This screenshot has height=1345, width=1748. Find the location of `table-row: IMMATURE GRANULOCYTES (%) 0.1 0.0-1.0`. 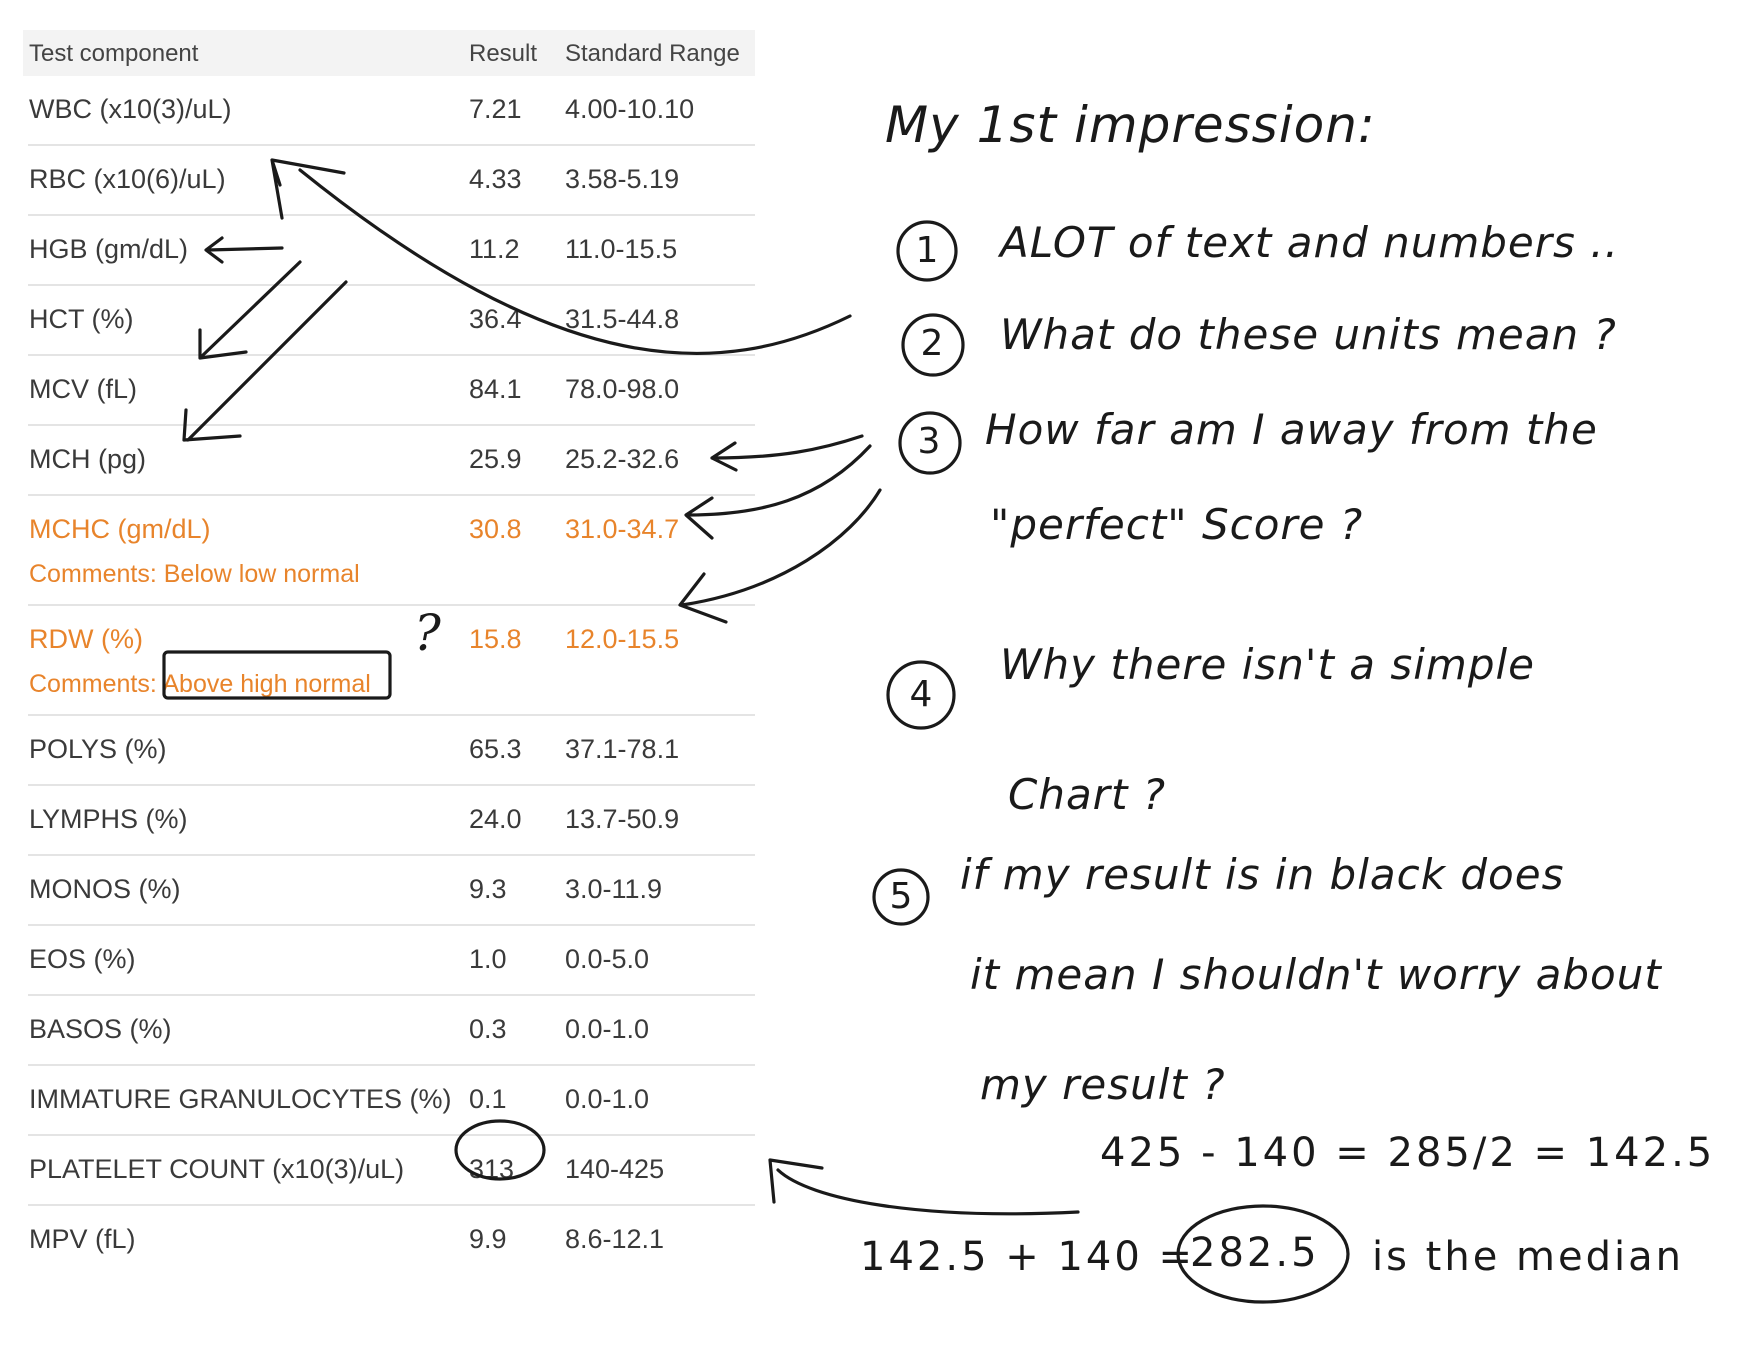

table-row: IMMATURE GRANULOCYTES (%) 0.1 0.0-1.0 is located at coordinates (391, 1101).